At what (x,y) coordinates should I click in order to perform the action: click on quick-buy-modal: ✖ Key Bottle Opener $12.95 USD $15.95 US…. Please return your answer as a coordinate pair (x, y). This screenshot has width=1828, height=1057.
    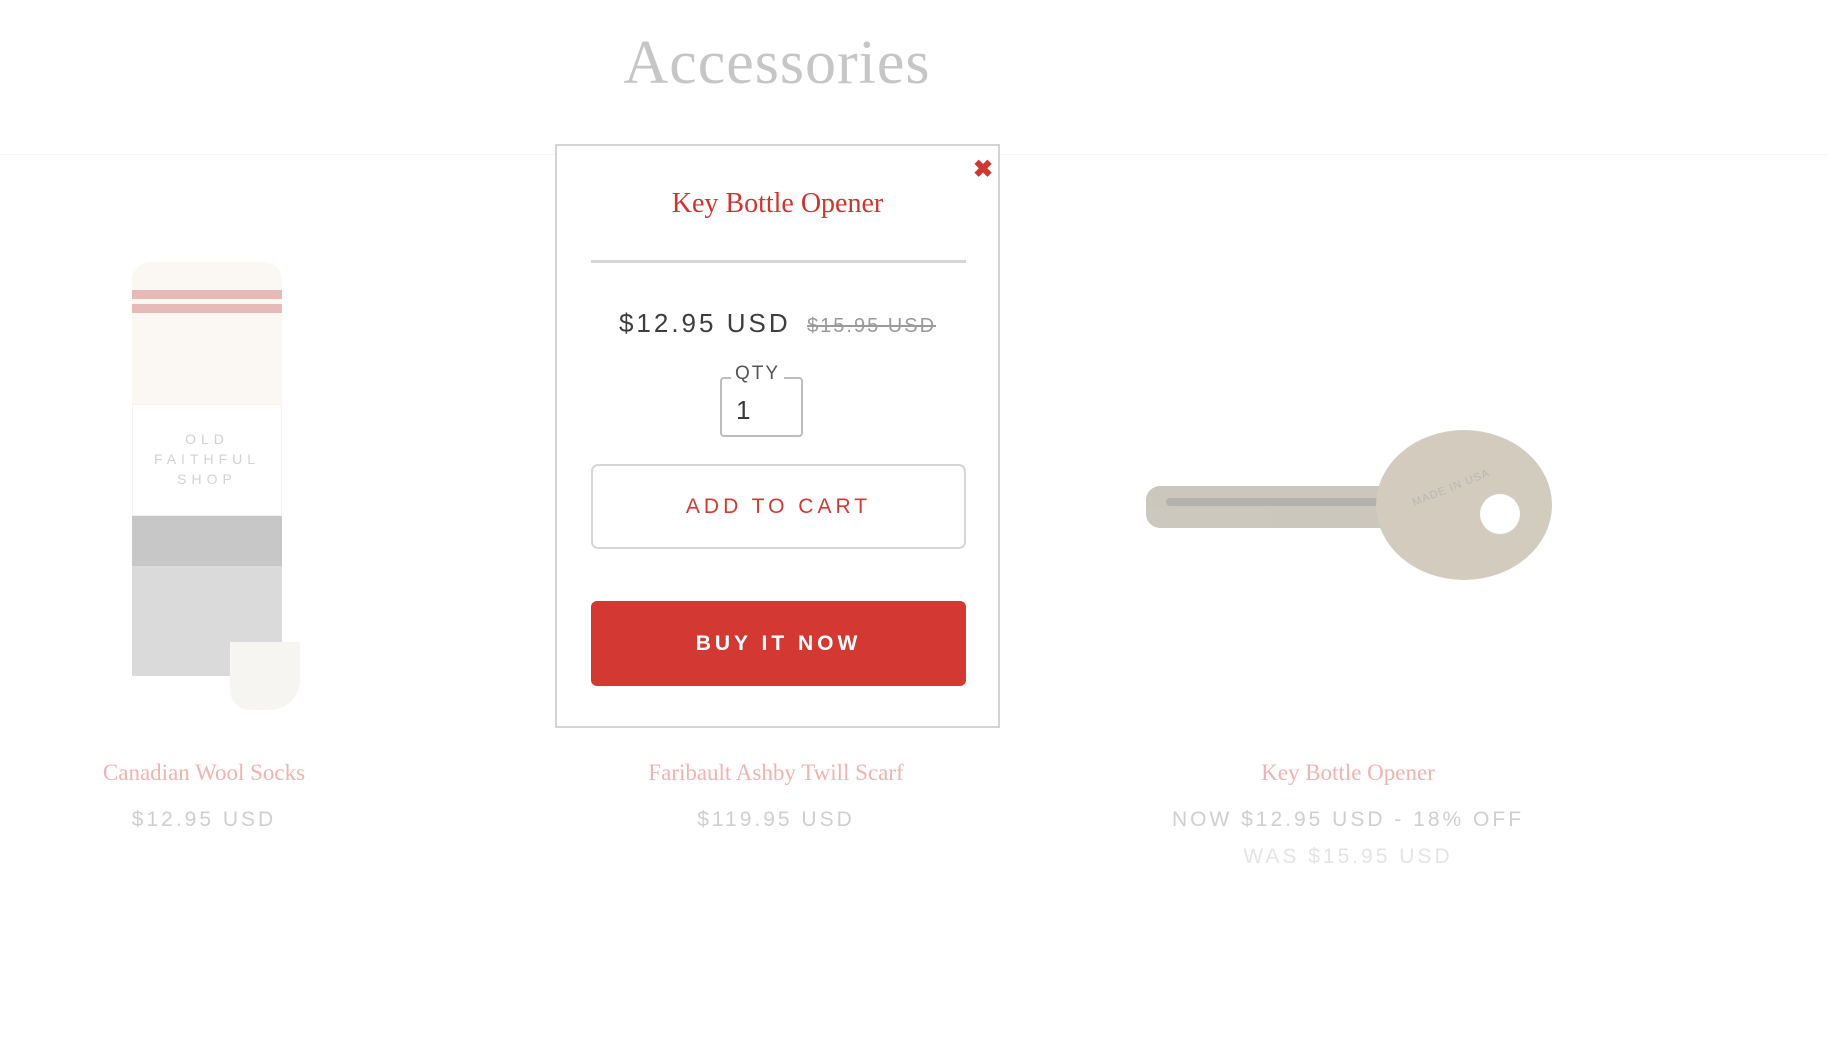
    Looking at the image, I should click on (777, 436).